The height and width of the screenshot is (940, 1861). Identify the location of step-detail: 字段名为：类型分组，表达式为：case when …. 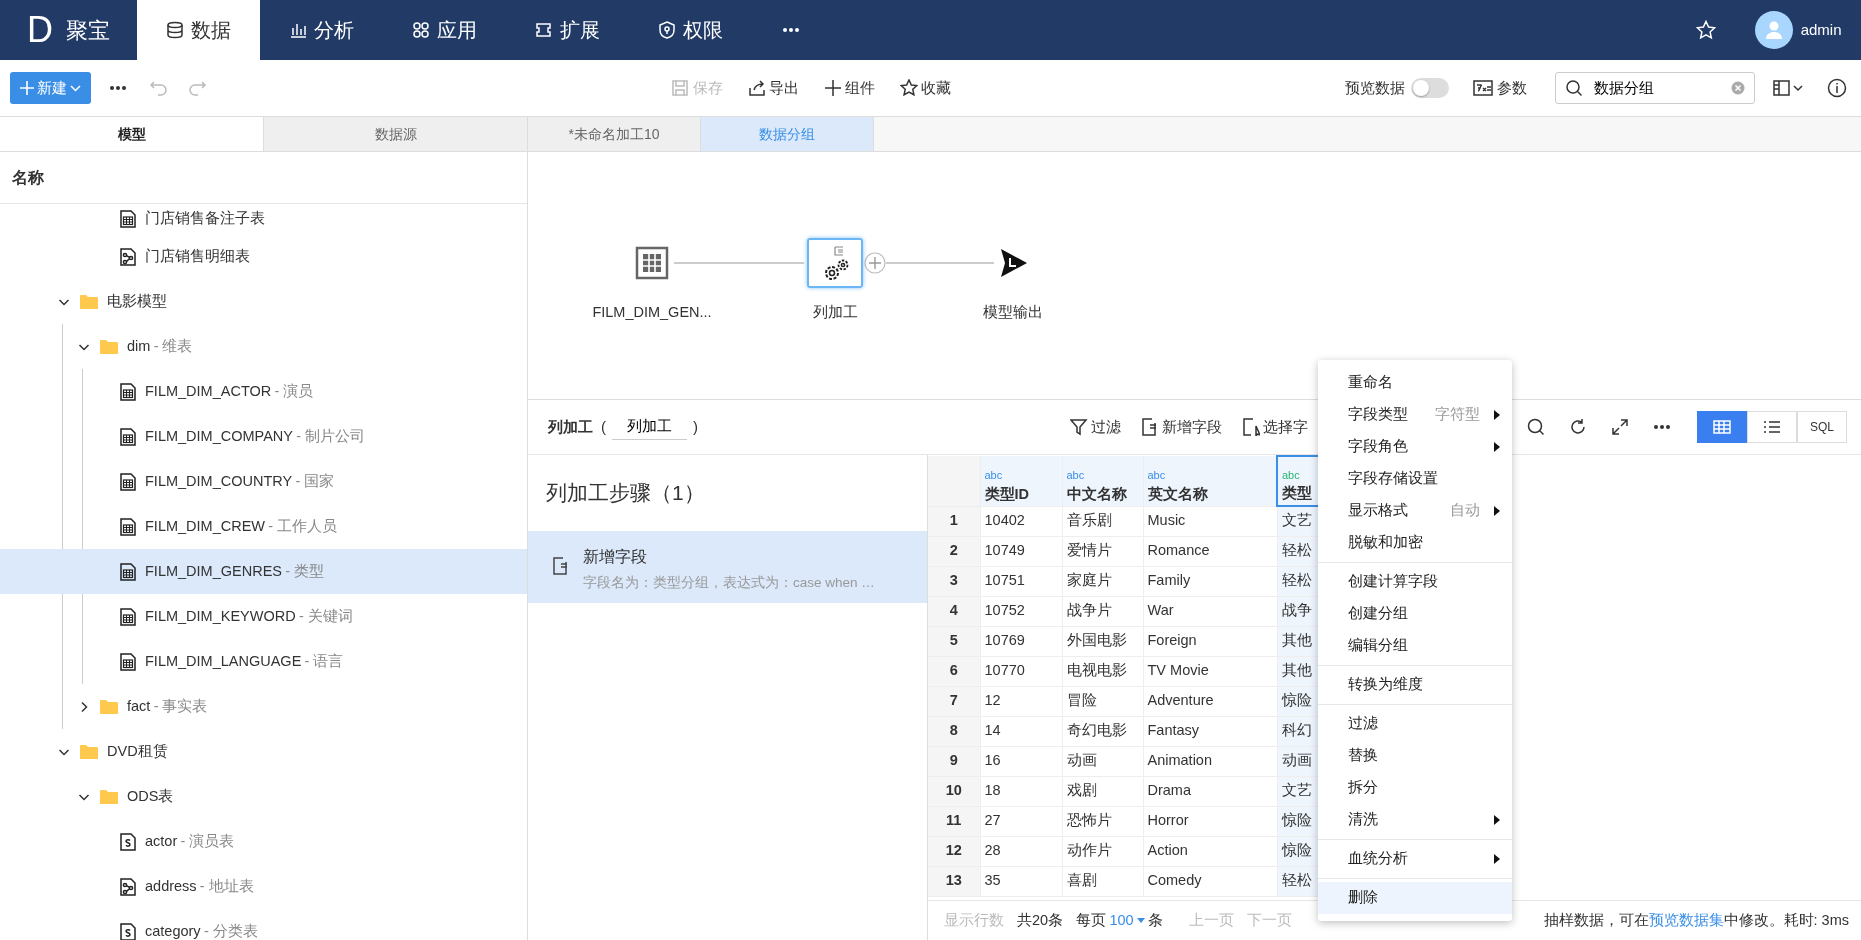
(729, 582).